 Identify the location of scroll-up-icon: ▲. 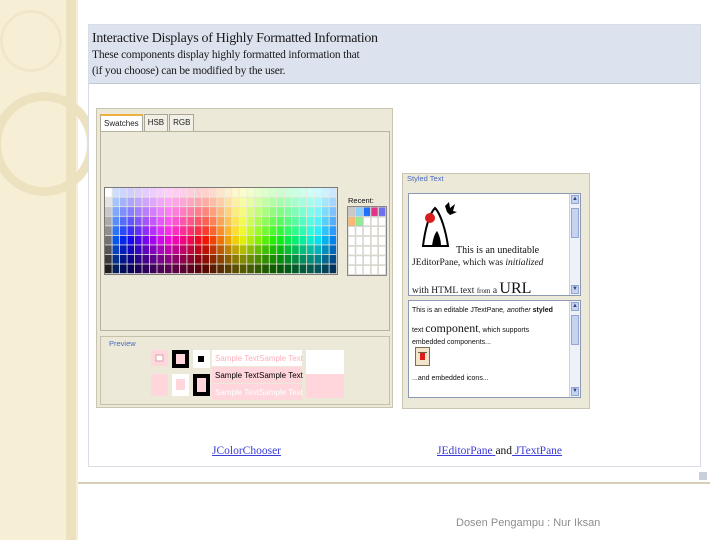
(575, 199).